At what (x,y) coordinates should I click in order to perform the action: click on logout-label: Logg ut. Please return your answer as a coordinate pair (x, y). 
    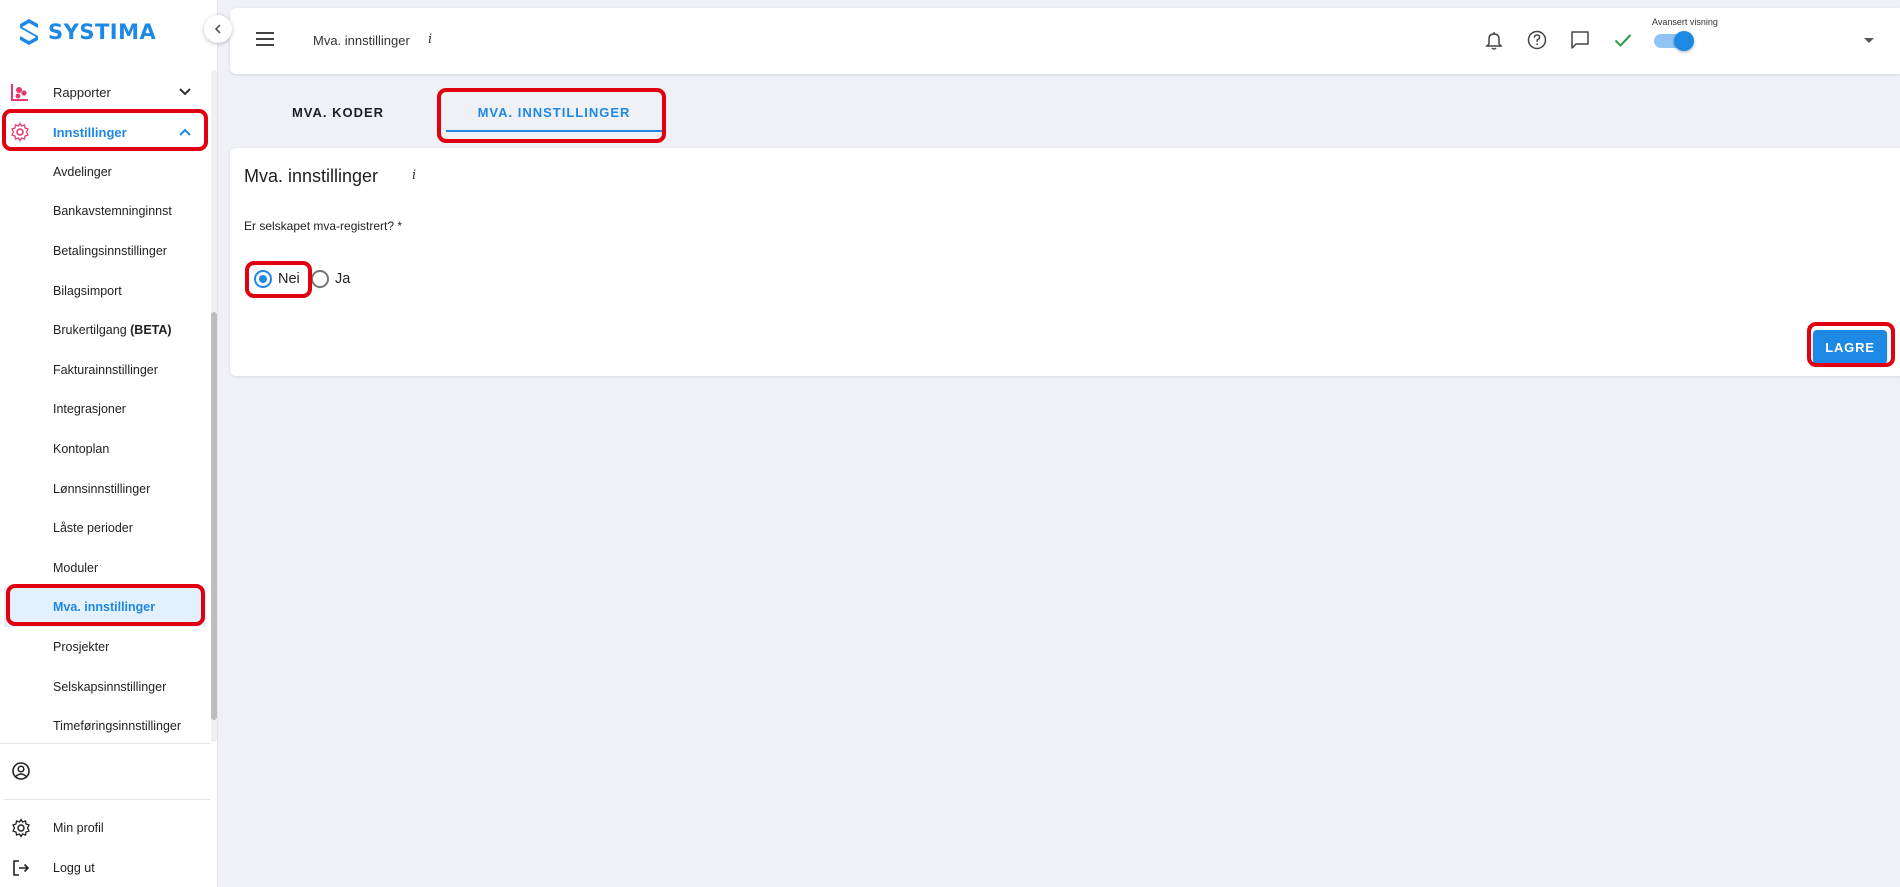
    Looking at the image, I should click on (74, 868).